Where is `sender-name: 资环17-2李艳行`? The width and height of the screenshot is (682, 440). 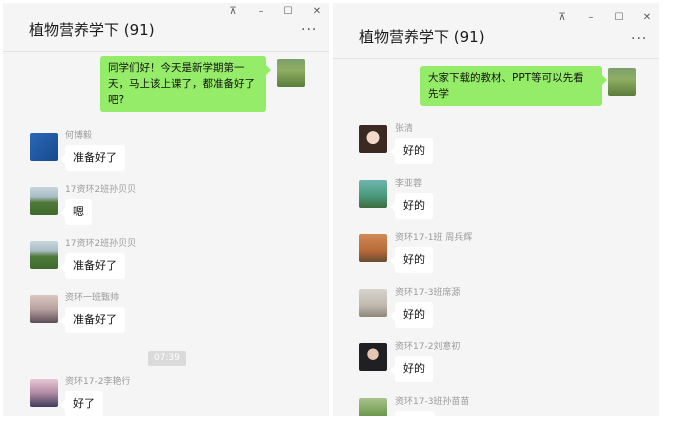 sender-name: 资环17-2李艳行 is located at coordinates (98, 382).